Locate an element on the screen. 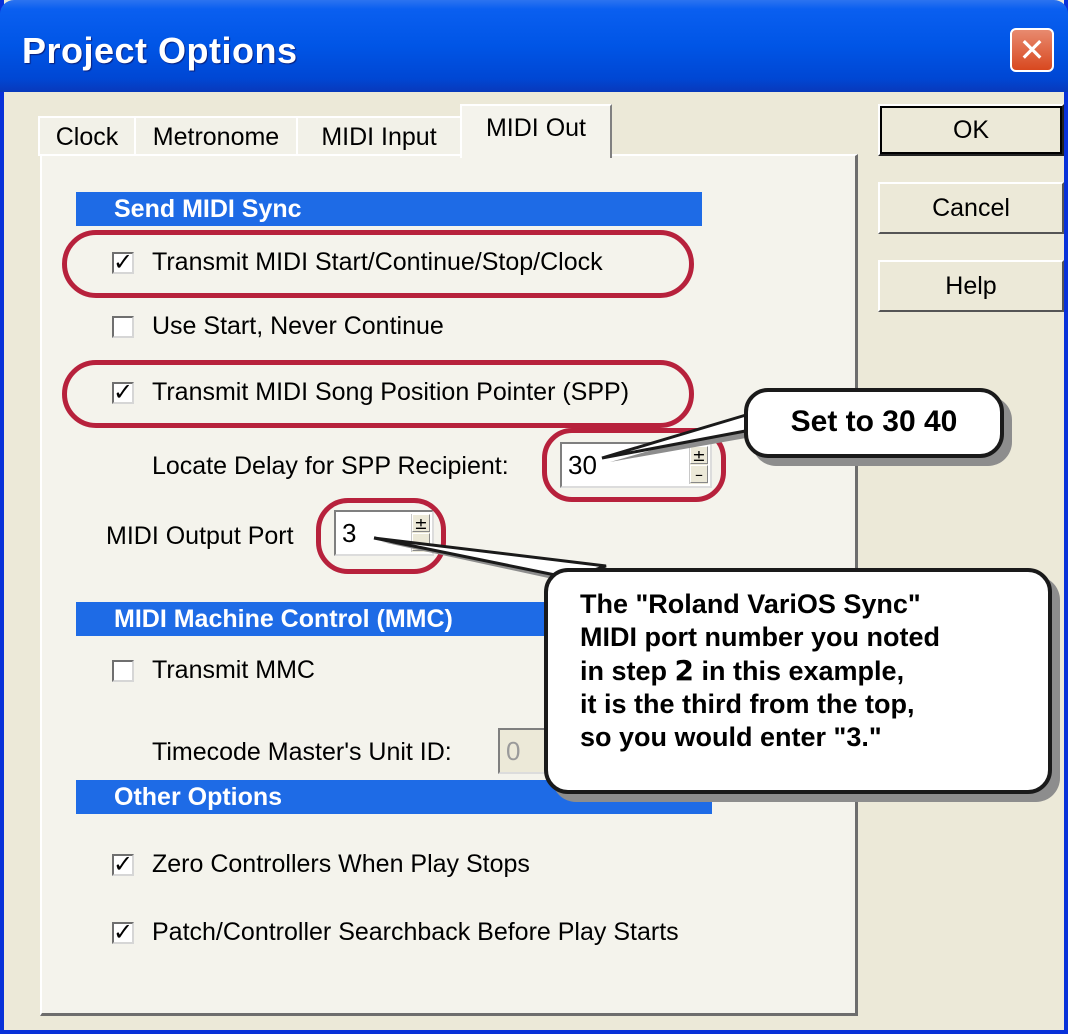  callout-line: in step 2 in this example, is located at coordinates (814, 671).